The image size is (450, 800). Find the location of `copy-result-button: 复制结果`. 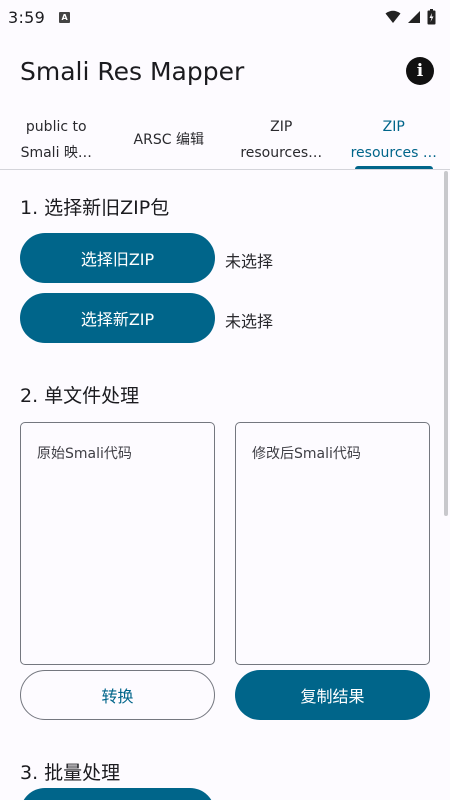

copy-result-button: 复制结果 is located at coordinates (332, 695).